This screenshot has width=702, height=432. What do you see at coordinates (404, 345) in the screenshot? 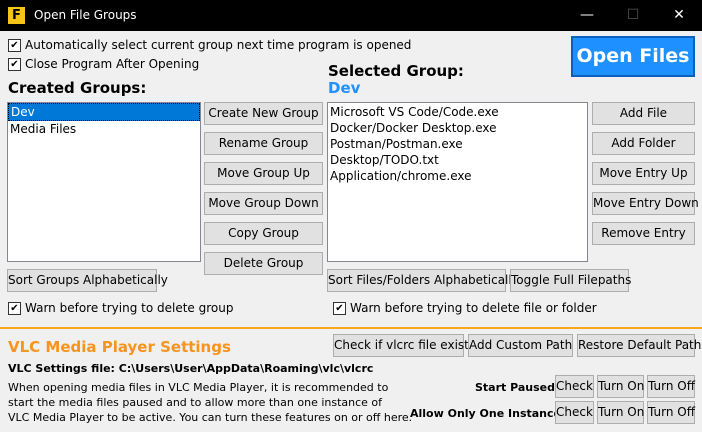
I see `check-vlcrc-button: Check if vlcrc file exists` at bounding box center [404, 345].